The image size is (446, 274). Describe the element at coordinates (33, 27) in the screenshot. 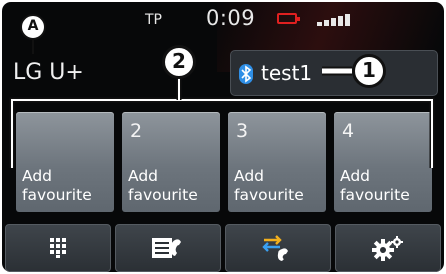

I see `callout-a-marker: A` at that location.